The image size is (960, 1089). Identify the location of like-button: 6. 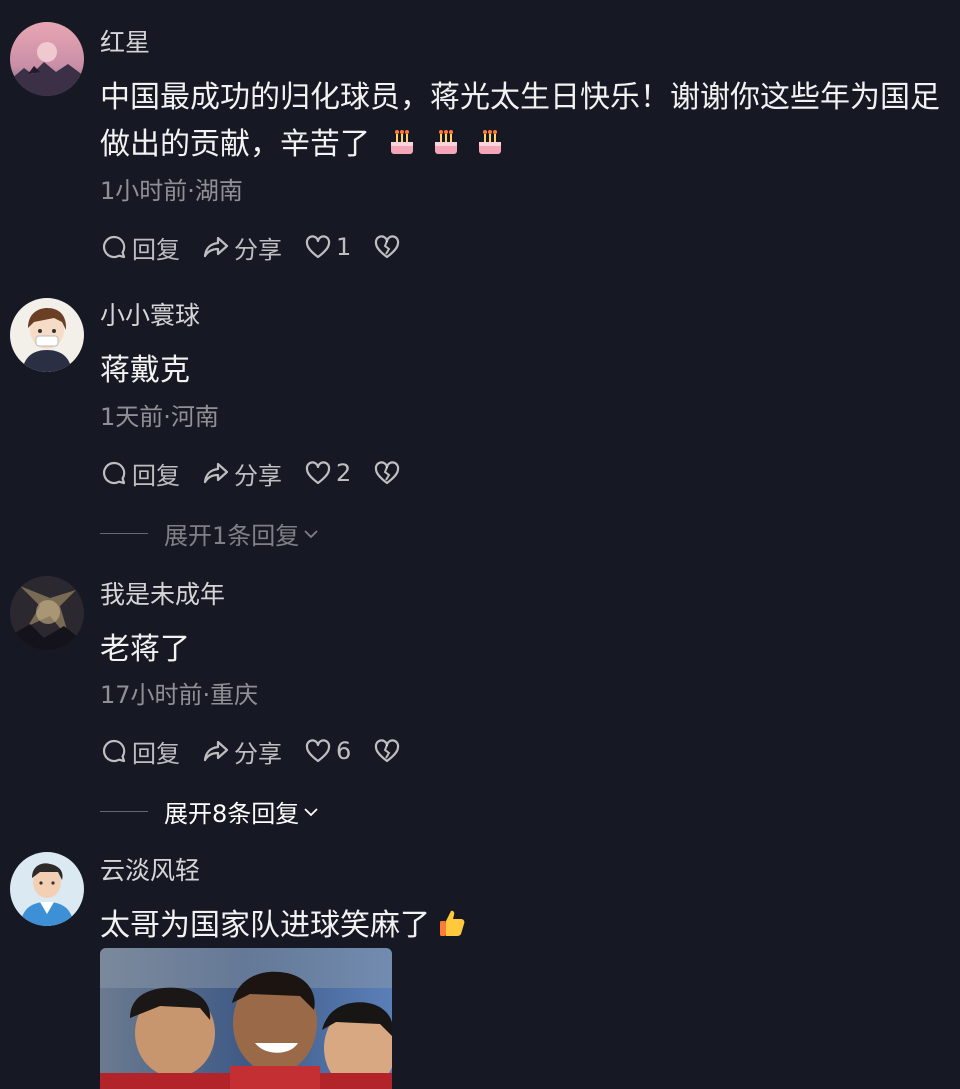
(327, 751).